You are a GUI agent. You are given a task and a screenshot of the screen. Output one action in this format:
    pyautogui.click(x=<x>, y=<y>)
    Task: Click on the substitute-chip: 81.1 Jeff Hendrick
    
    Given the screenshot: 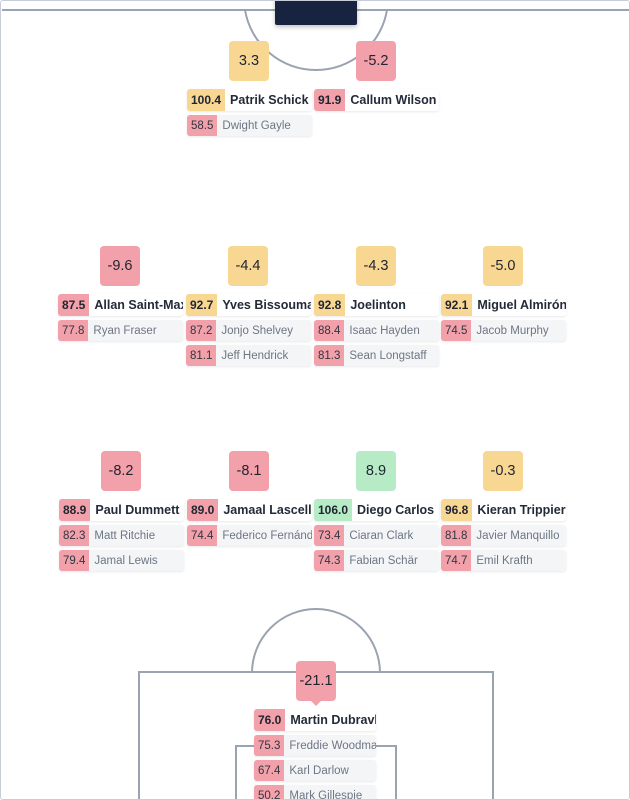 What is the action you would take?
    pyautogui.click(x=248, y=355)
    